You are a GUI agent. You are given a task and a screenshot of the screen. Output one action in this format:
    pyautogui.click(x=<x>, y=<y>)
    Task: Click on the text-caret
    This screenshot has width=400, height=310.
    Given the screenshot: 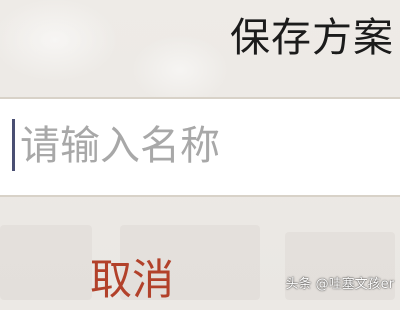 What is the action you would take?
    pyautogui.click(x=13, y=145)
    